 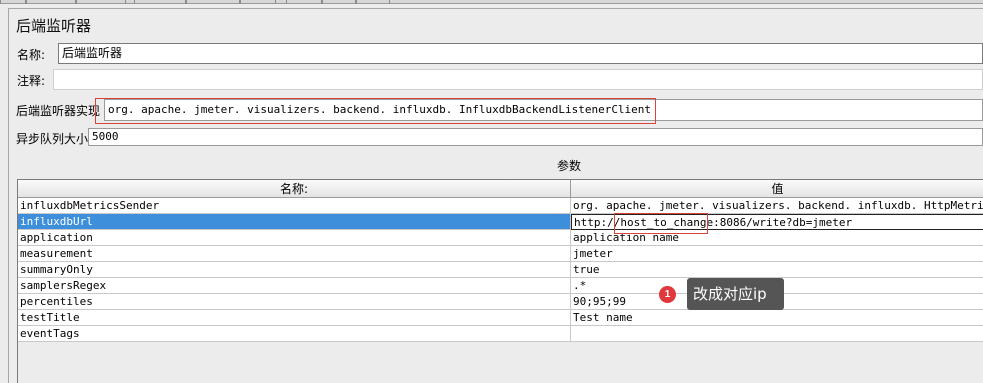 I want to click on name-label: 名称:, so click(x=31, y=55).